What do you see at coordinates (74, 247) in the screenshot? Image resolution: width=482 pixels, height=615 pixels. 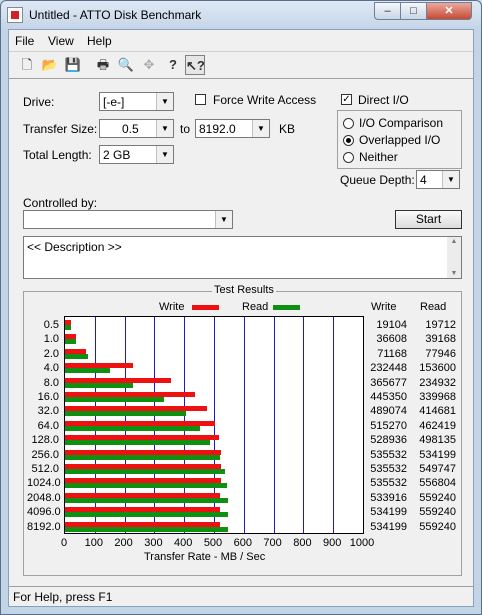 I see `description-text: << Description >>` at bounding box center [74, 247].